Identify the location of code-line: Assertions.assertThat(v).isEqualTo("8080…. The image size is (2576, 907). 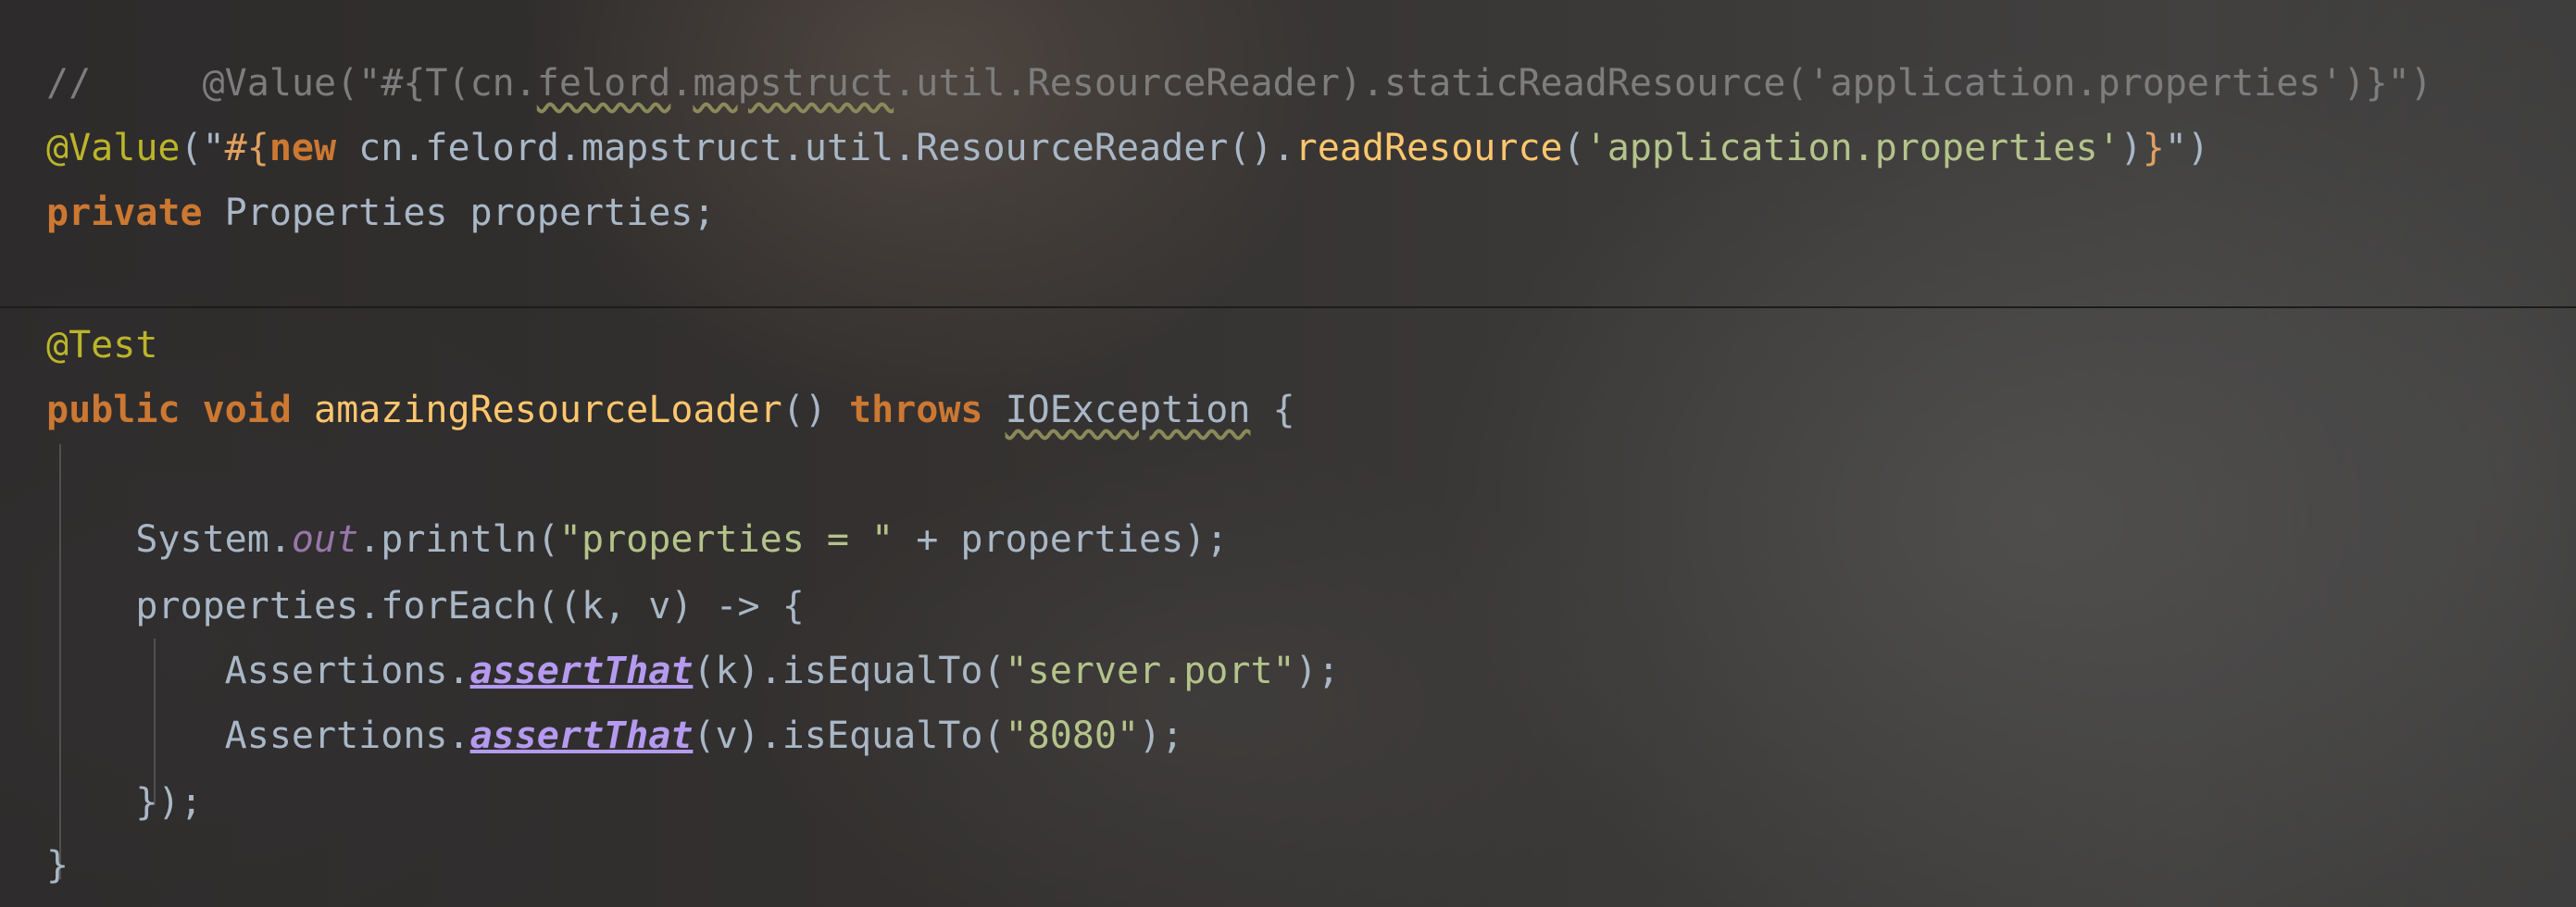
(615, 736).